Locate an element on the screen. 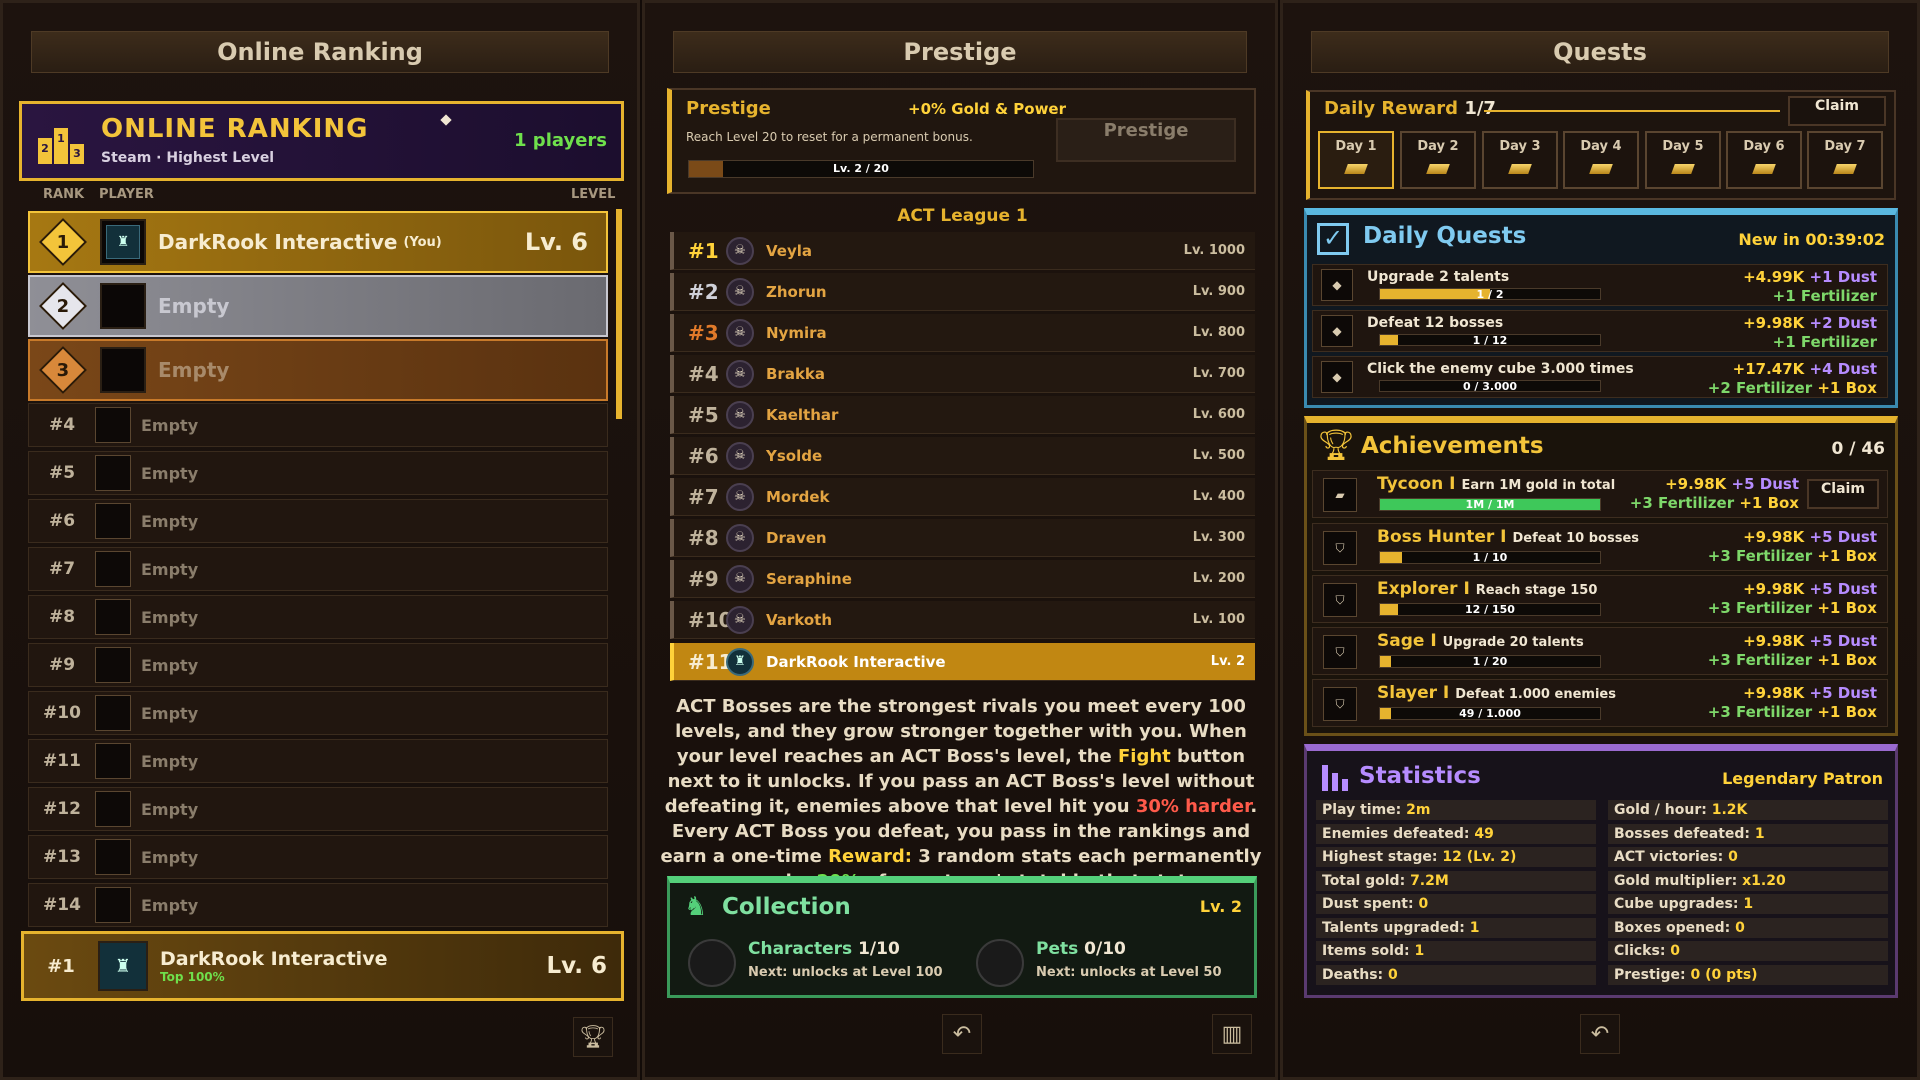 The image size is (1920, 1080). ranking-row-2: 2 Empty is located at coordinates (318, 306).